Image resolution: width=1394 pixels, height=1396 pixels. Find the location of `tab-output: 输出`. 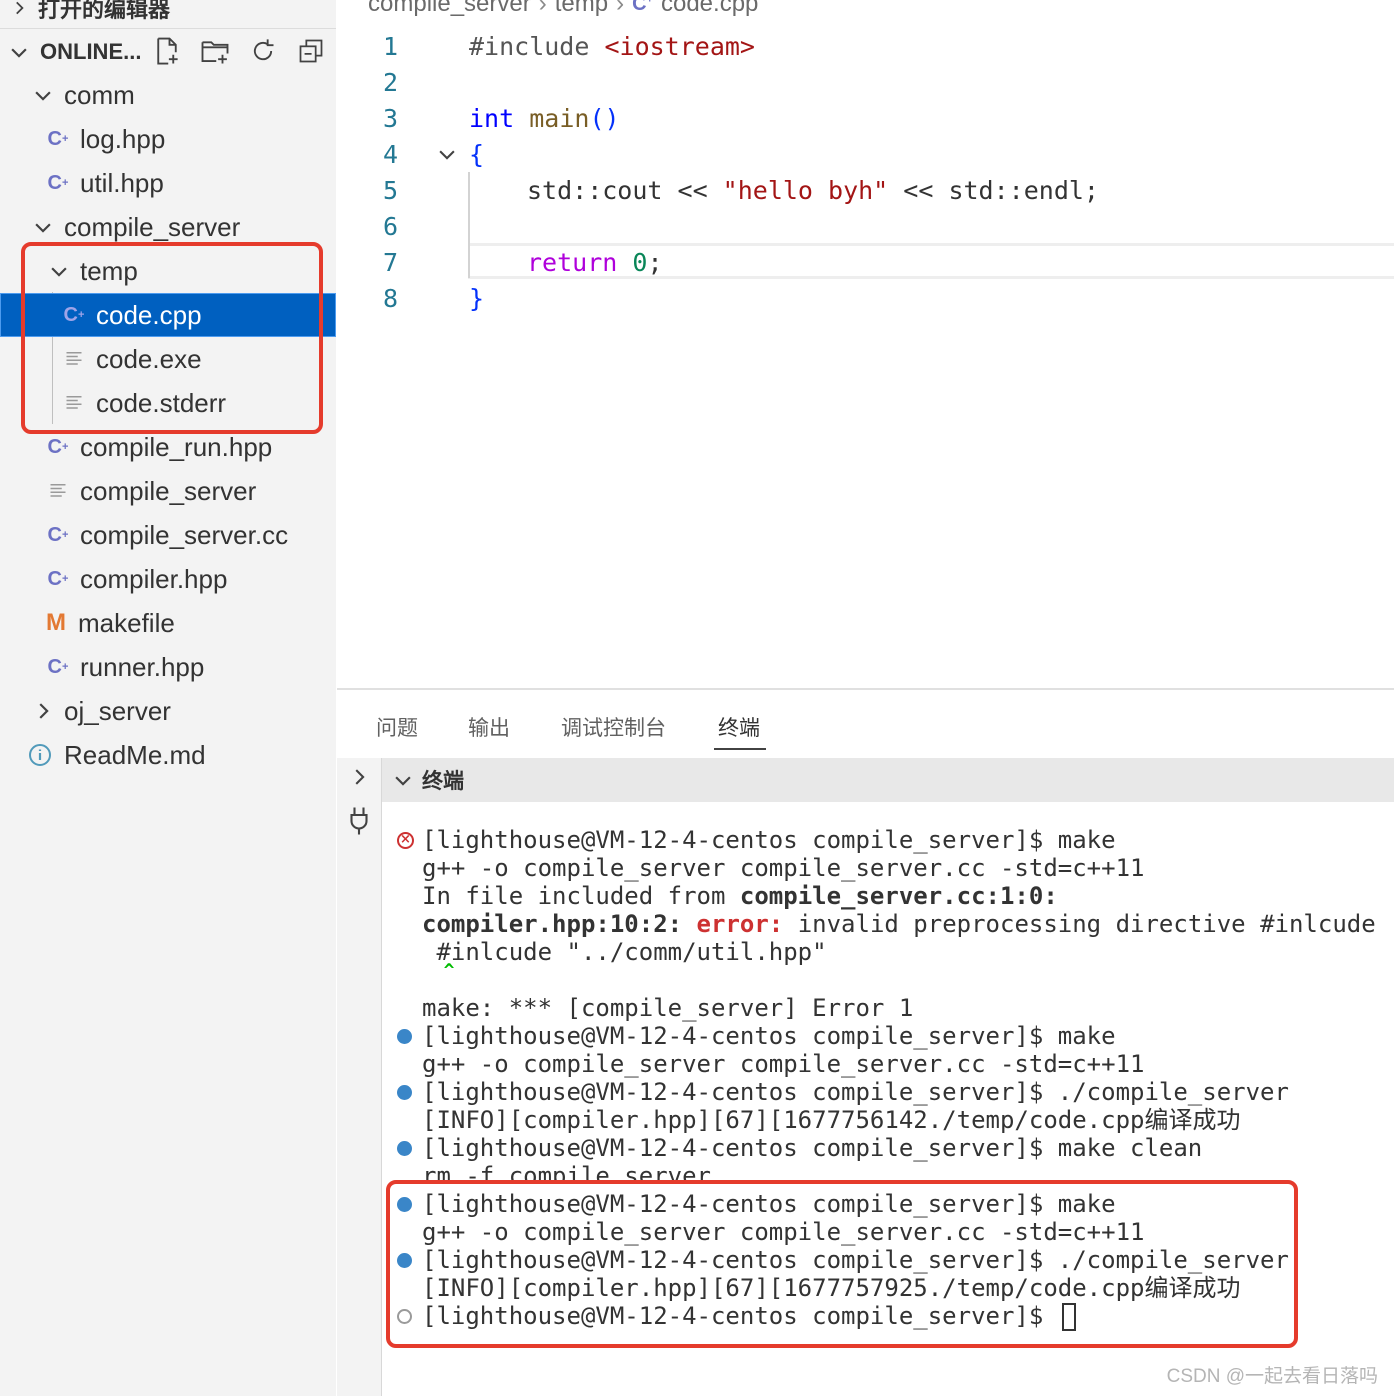

tab-output: 输出 is located at coordinates (489, 727).